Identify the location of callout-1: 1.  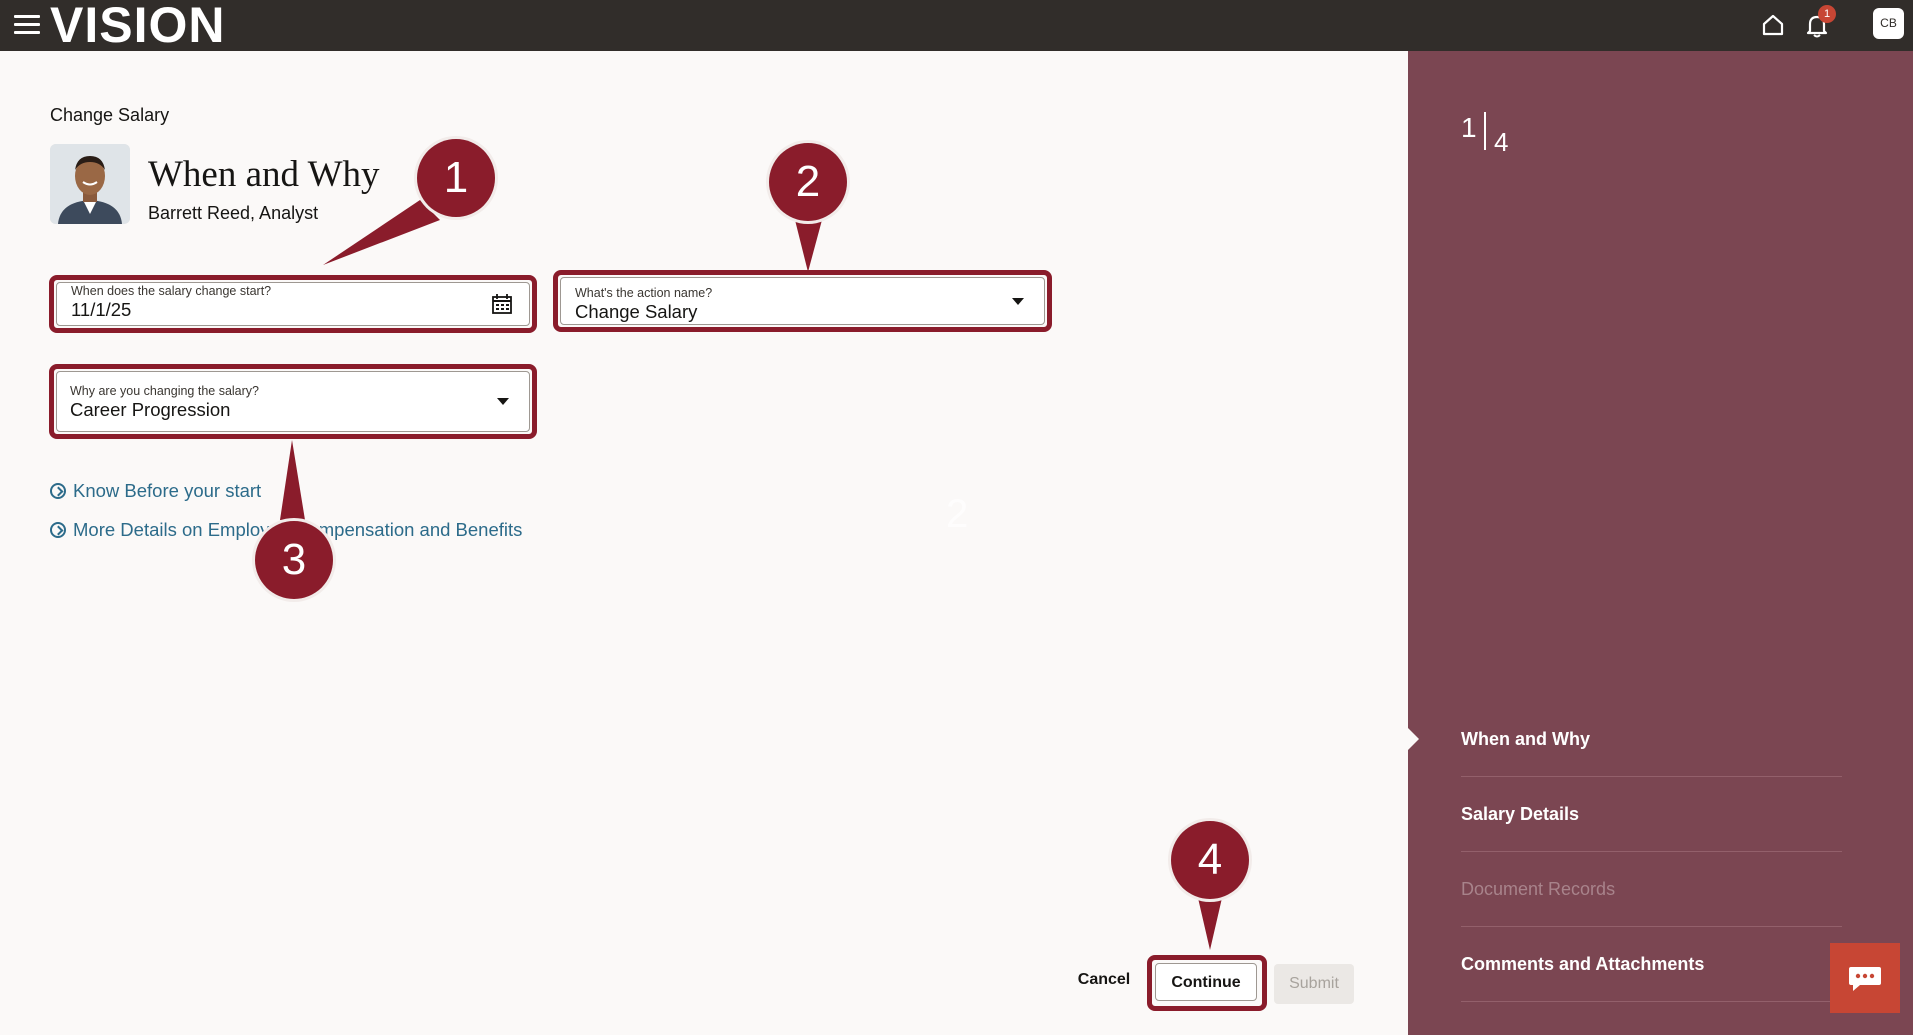
(456, 178).